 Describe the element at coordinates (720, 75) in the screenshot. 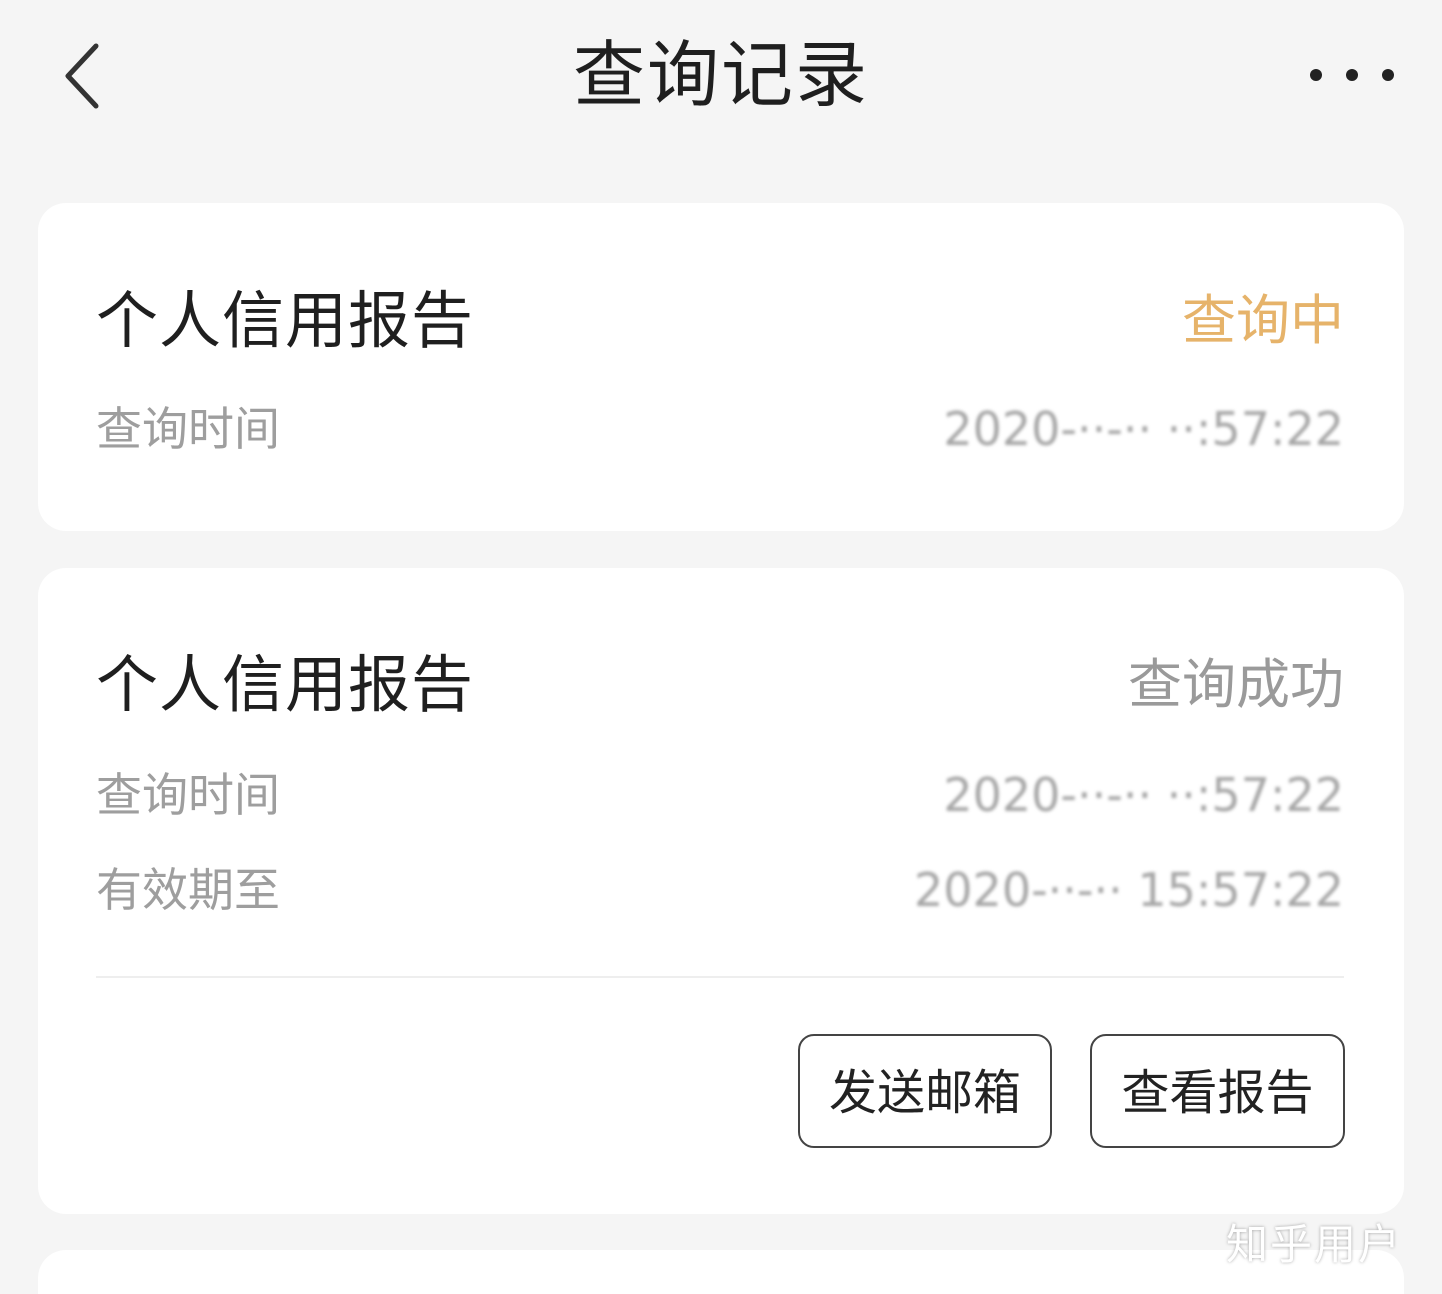

I see `page-title: 查询记录` at that location.